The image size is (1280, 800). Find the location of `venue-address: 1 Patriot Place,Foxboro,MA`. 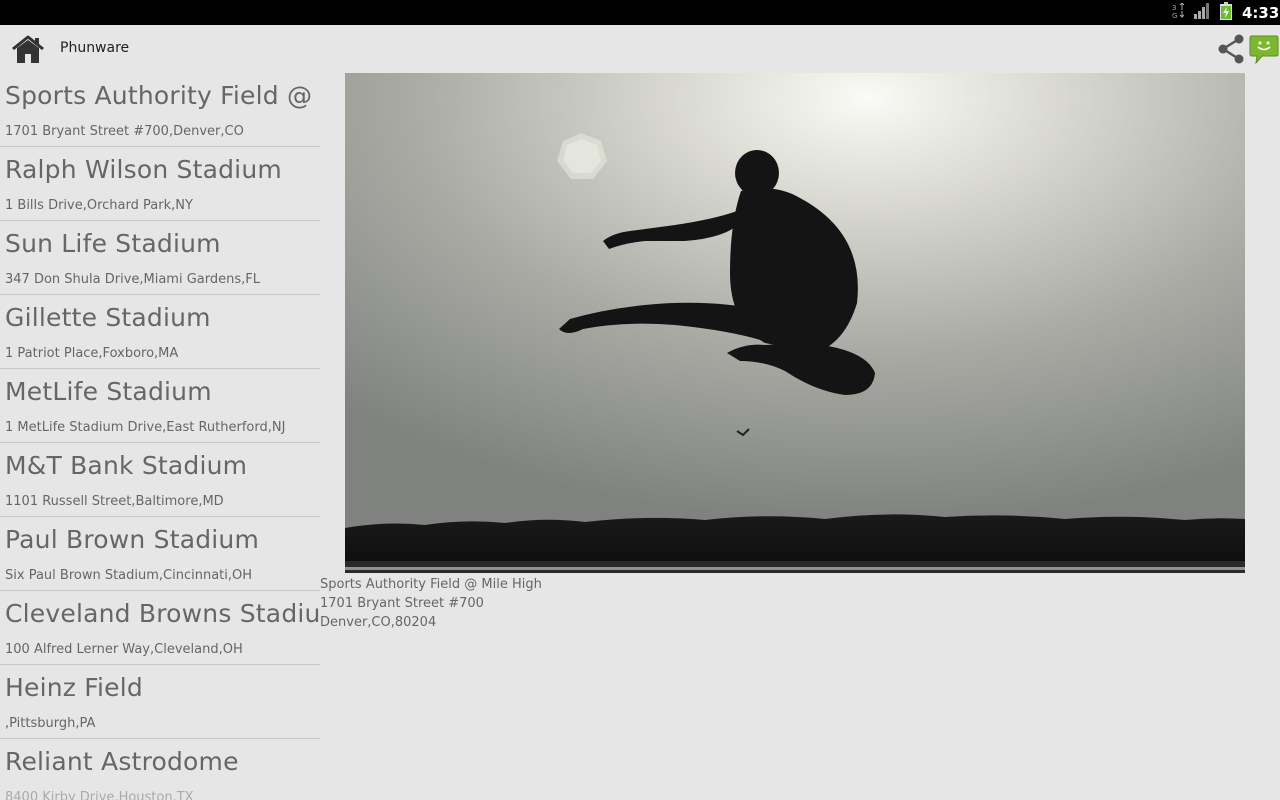

venue-address: 1 Patriot Place,Foxboro,MA is located at coordinates (92, 353).